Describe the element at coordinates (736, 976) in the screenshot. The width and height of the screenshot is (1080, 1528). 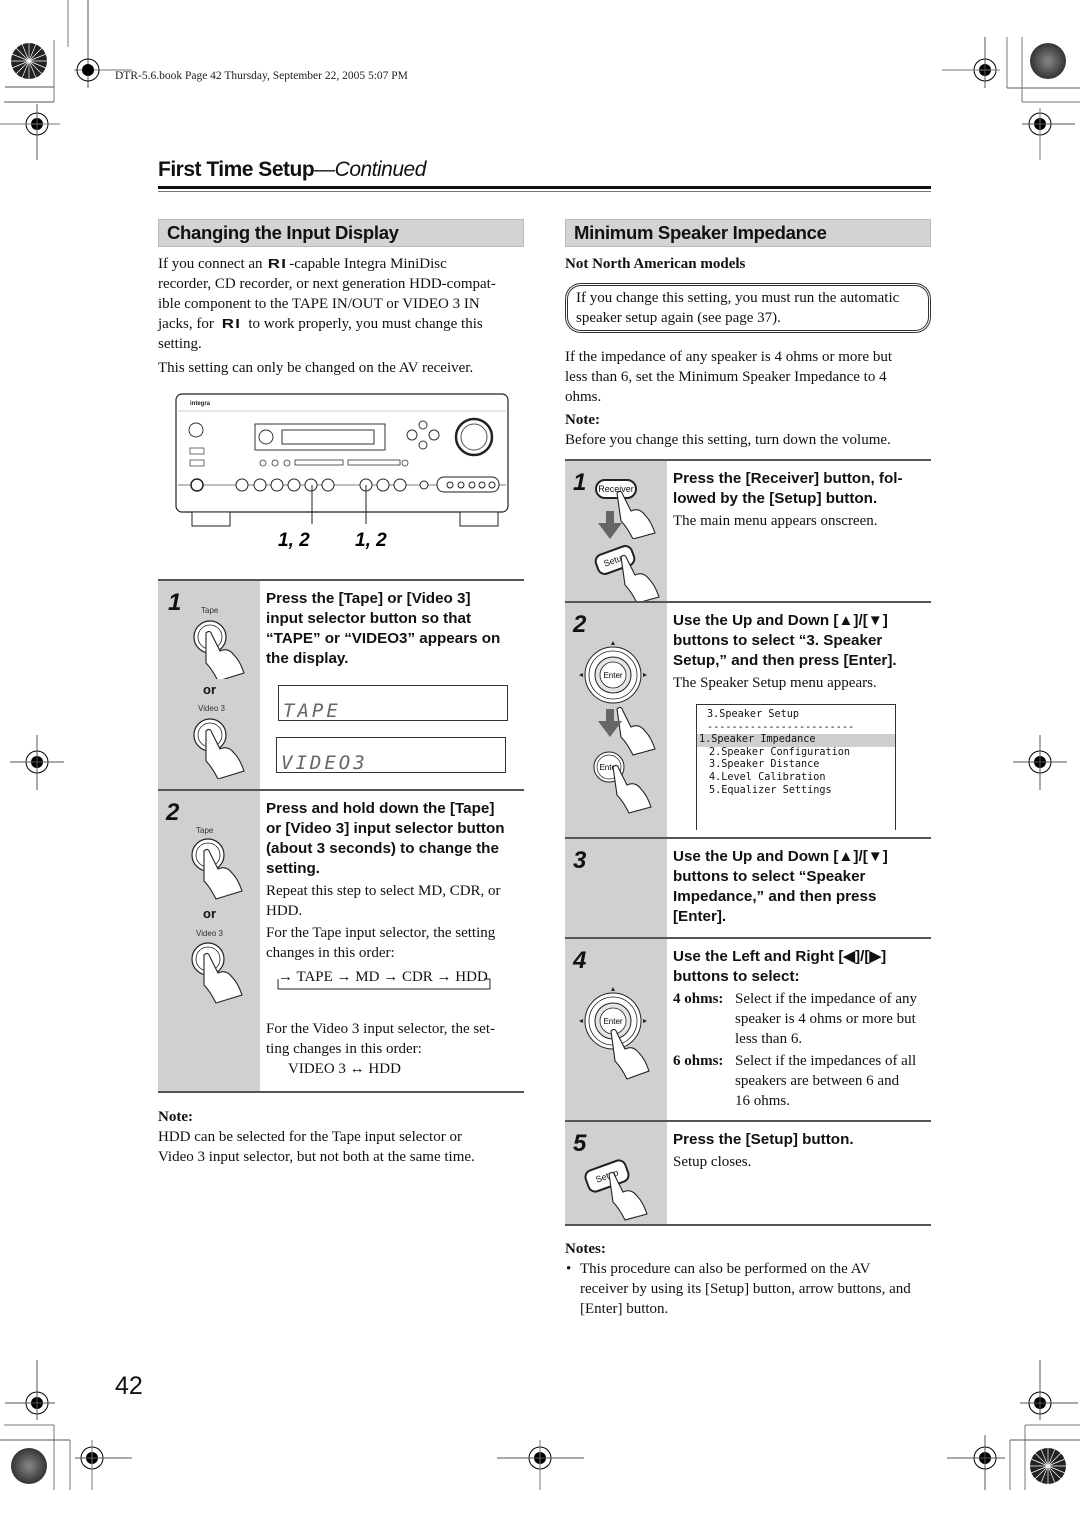
I see `instruction-line: buttons to select:` at that location.